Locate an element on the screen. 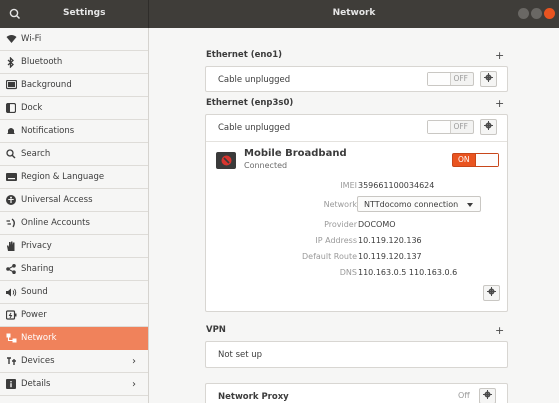 The height and width of the screenshot is (403, 559). maximize-icon is located at coordinates (536, 13).